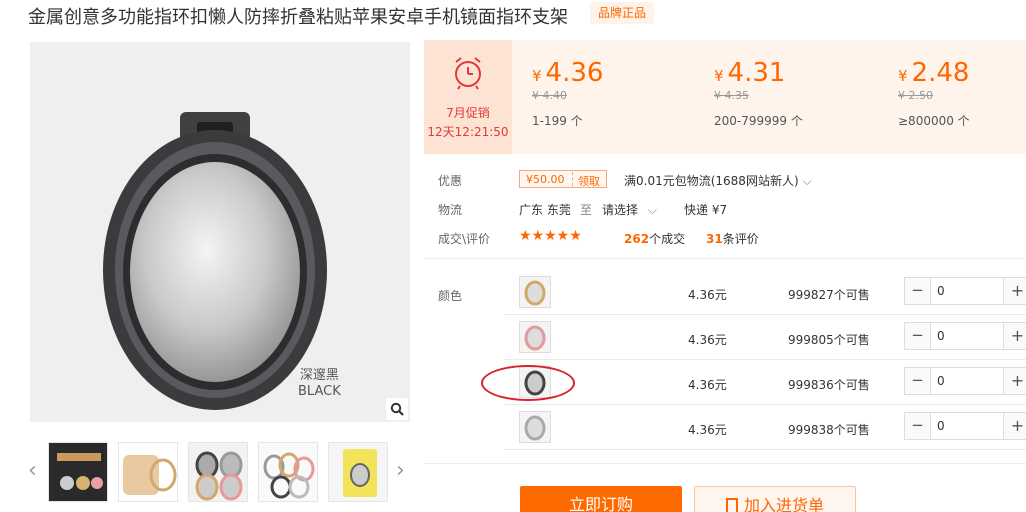  What do you see at coordinates (215, 261) in the screenshot?
I see `ring-holder-image` at bounding box center [215, 261].